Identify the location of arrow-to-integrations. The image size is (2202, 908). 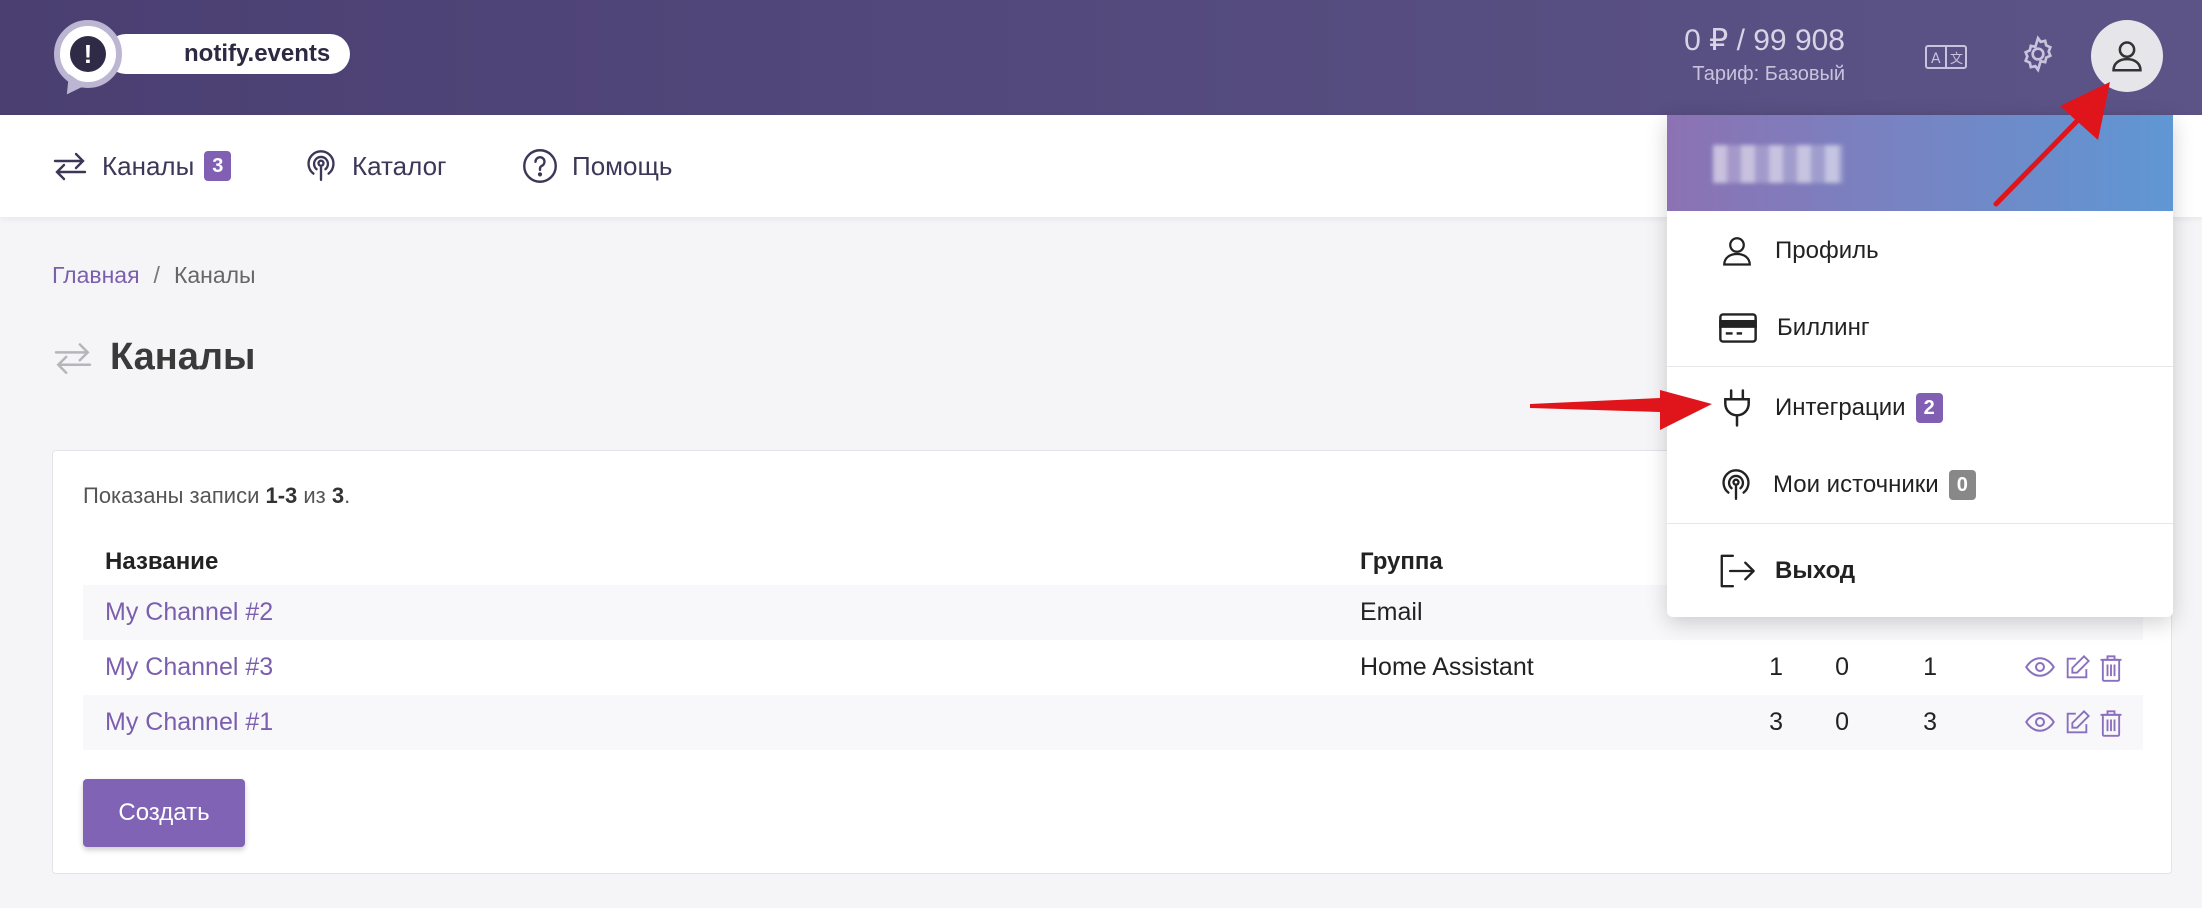
(1621, 410).